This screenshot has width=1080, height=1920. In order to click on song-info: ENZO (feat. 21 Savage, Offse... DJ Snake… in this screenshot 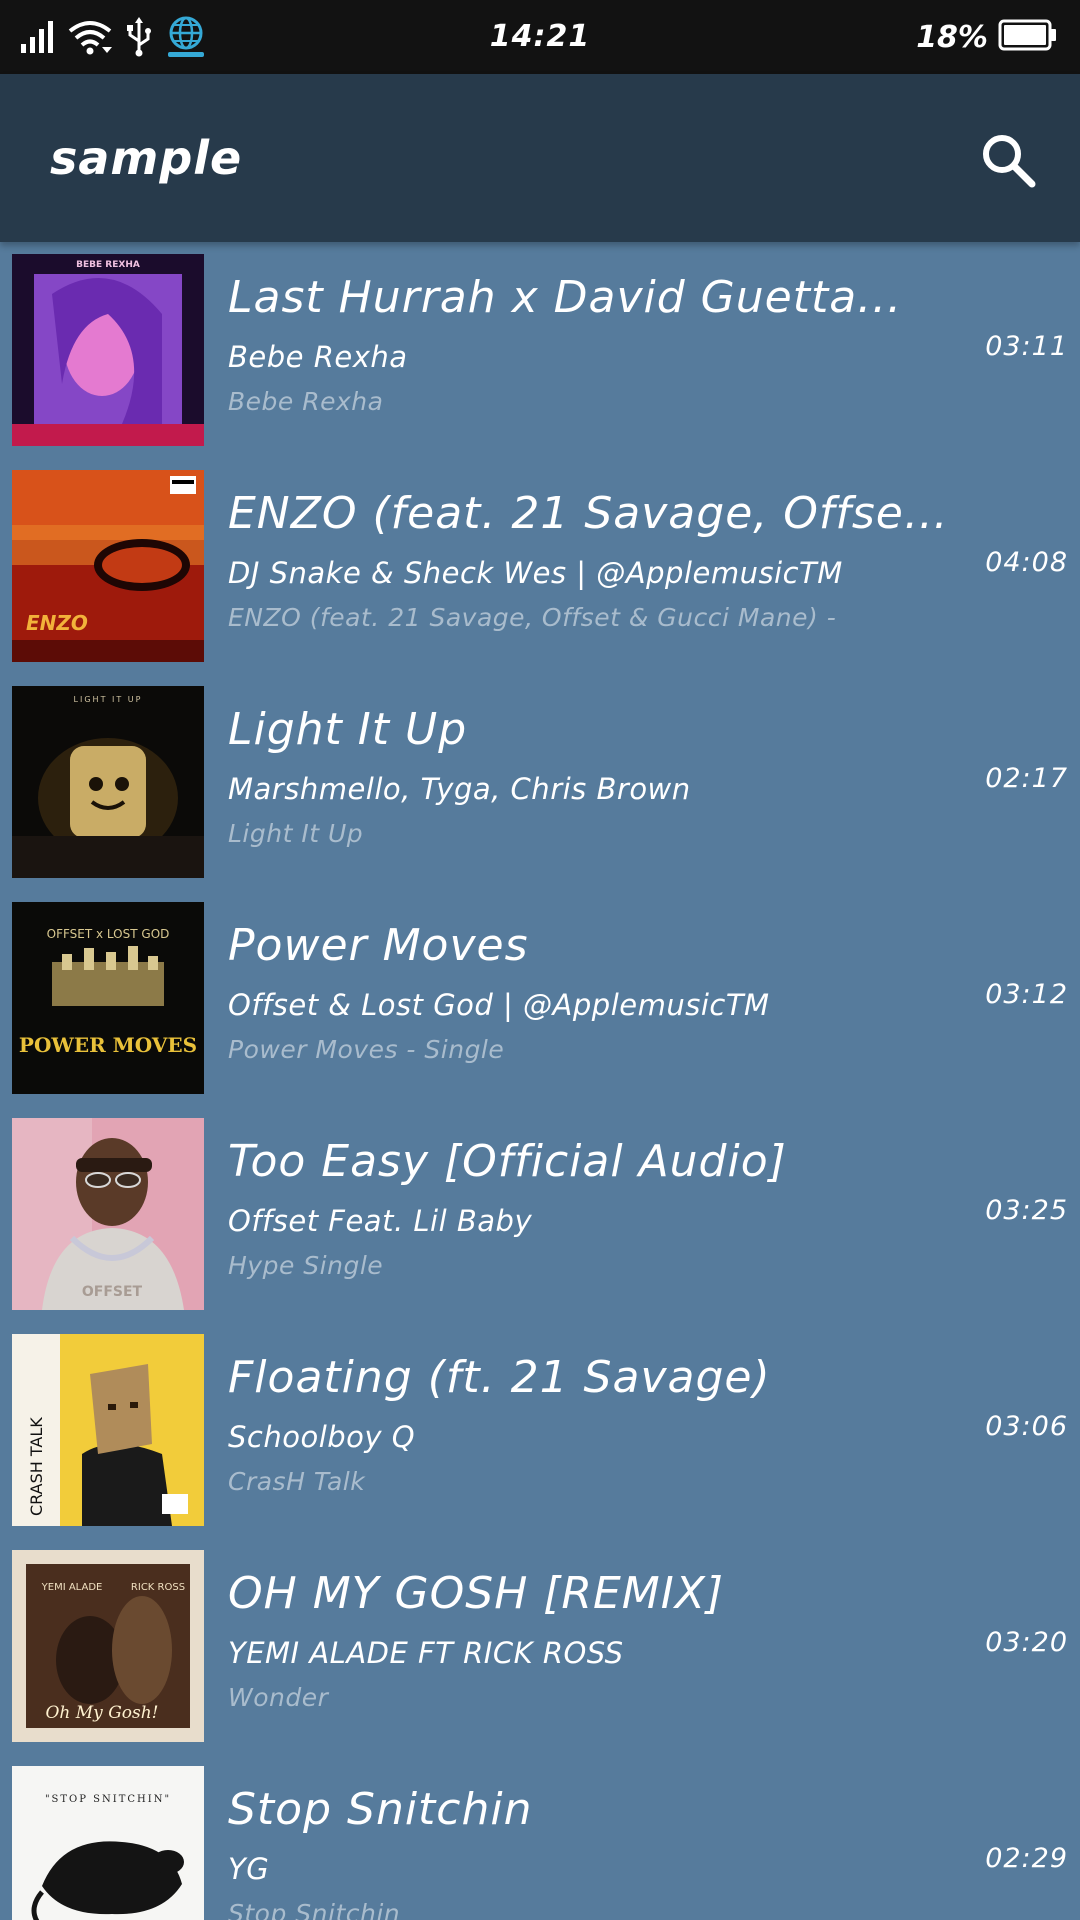, I will do `click(588, 566)`.